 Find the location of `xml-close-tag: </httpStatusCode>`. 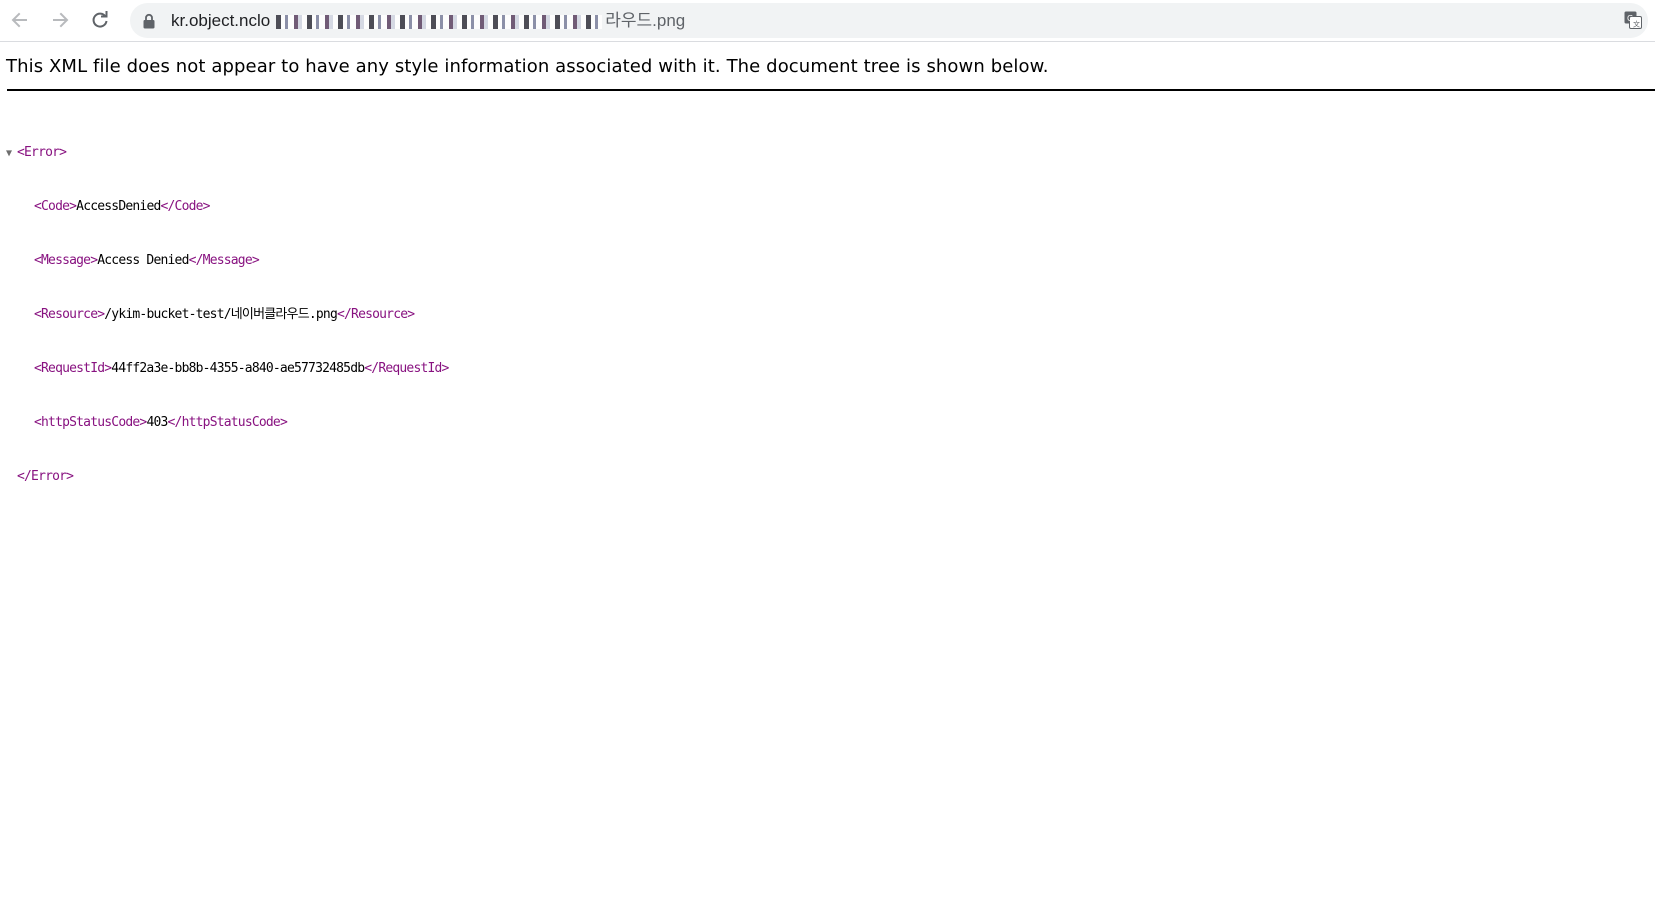

xml-close-tag: </httpStatusCode> is located at coordinates (227, 422).